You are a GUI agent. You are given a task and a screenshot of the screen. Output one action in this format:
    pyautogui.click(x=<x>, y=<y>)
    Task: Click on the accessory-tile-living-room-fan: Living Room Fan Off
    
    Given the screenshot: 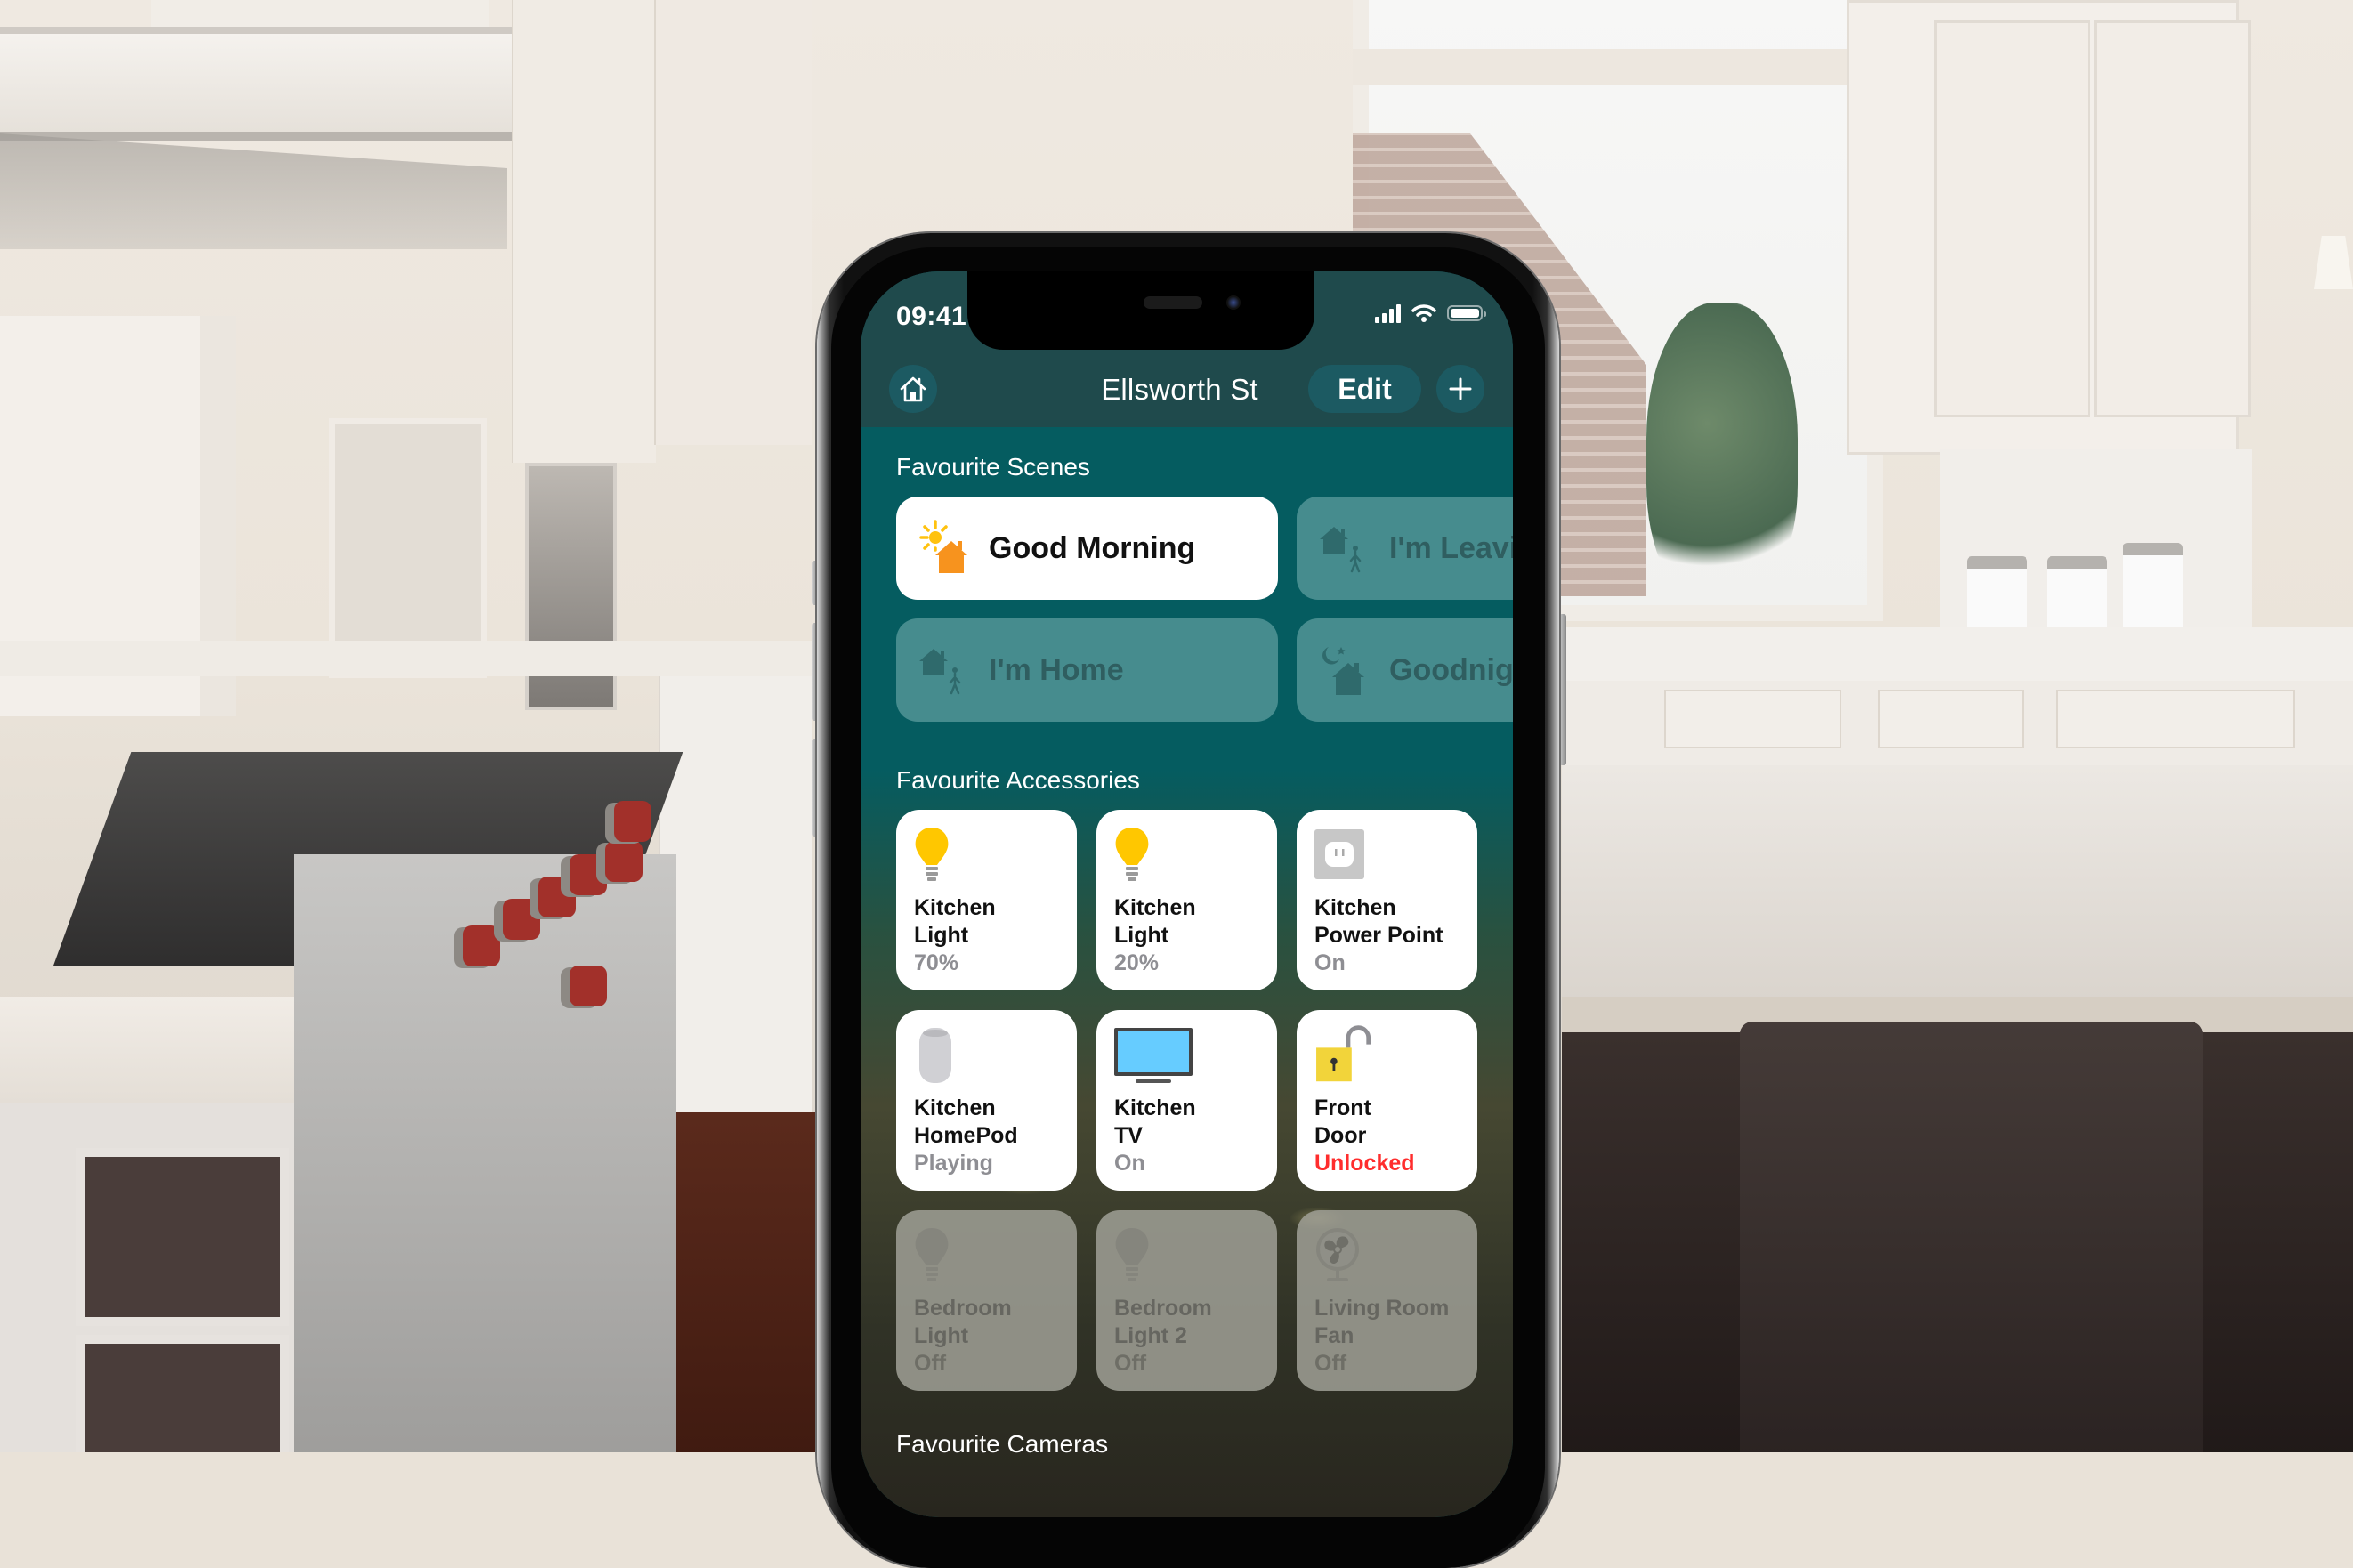 What is the action you would take?
    pyautogui.click(x=1387, y=1301)
    